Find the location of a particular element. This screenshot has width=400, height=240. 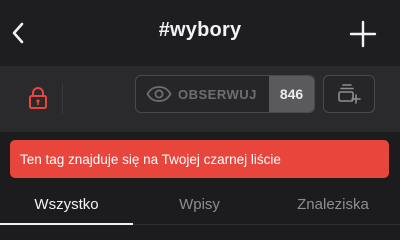

lock-icon is located at coordinates (38, 98).